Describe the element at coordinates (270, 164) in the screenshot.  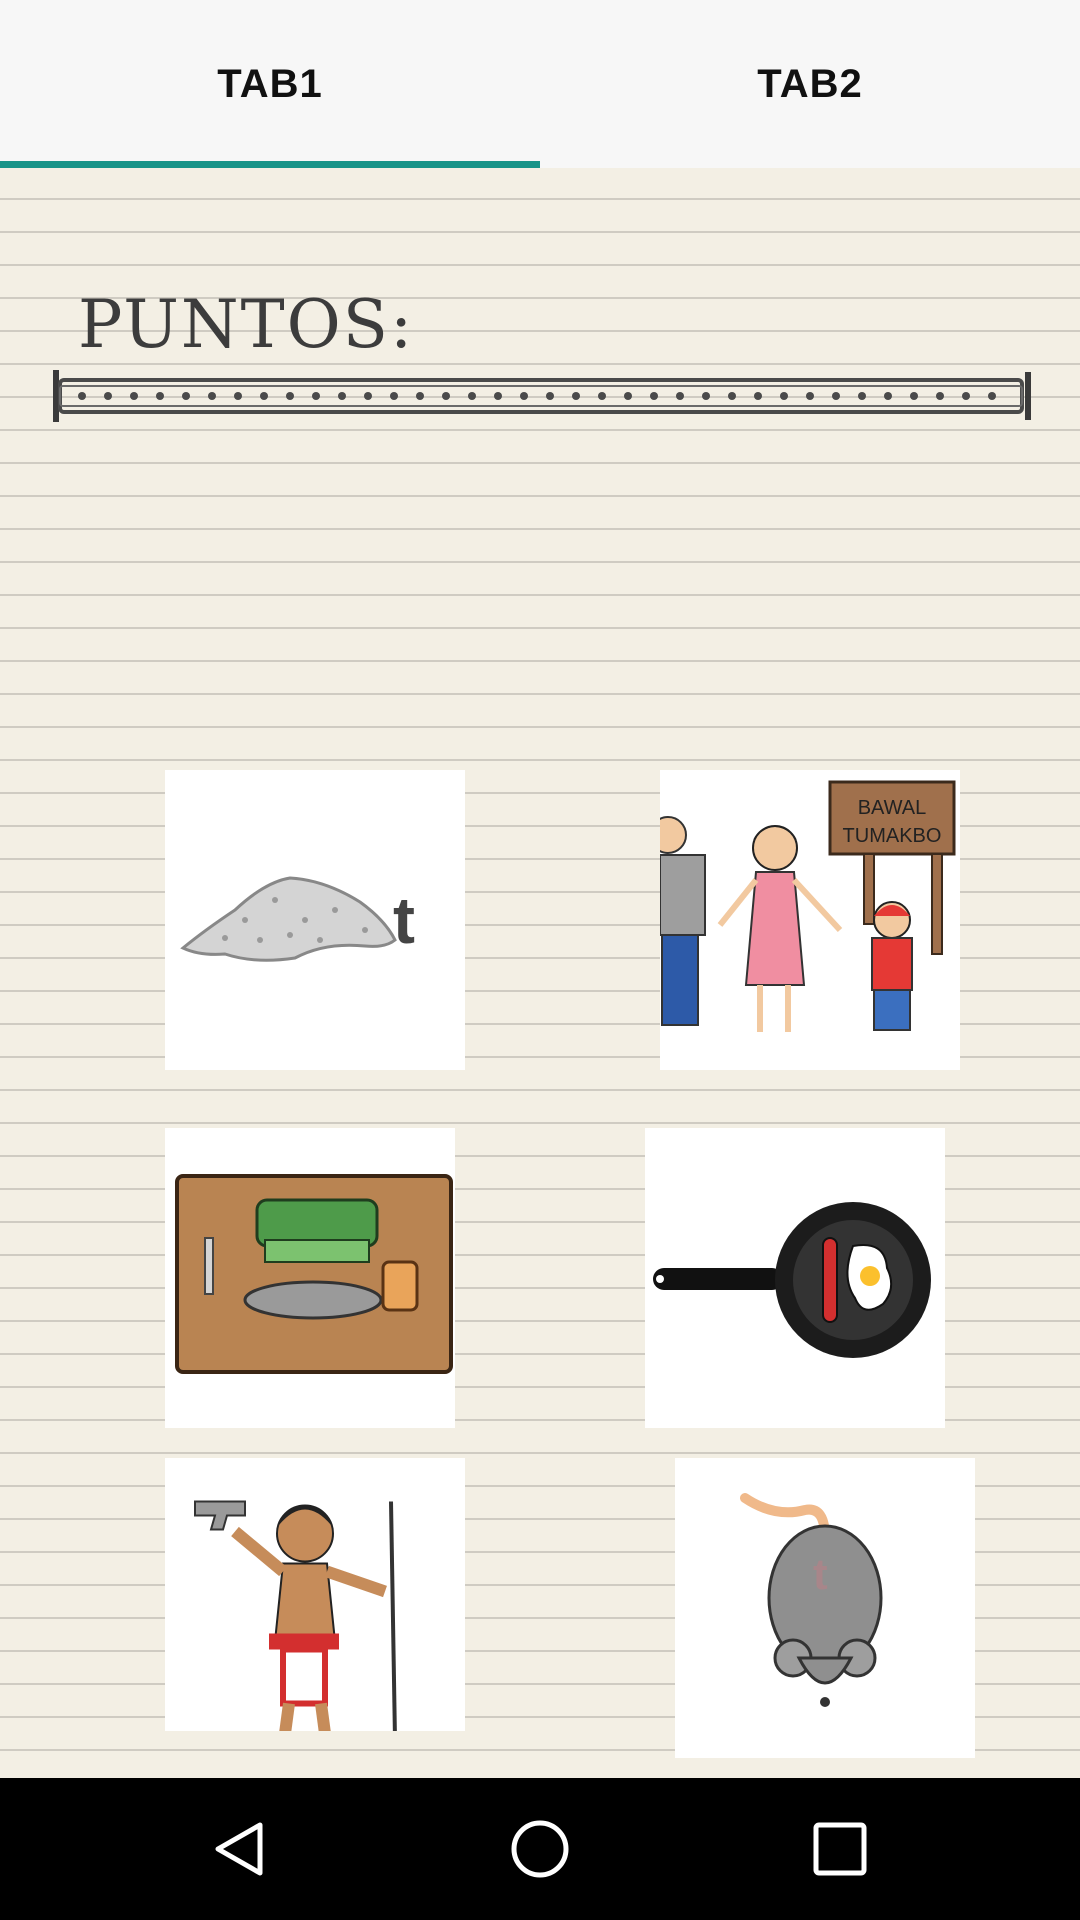
I see `selected-tab-indicator` at that location.